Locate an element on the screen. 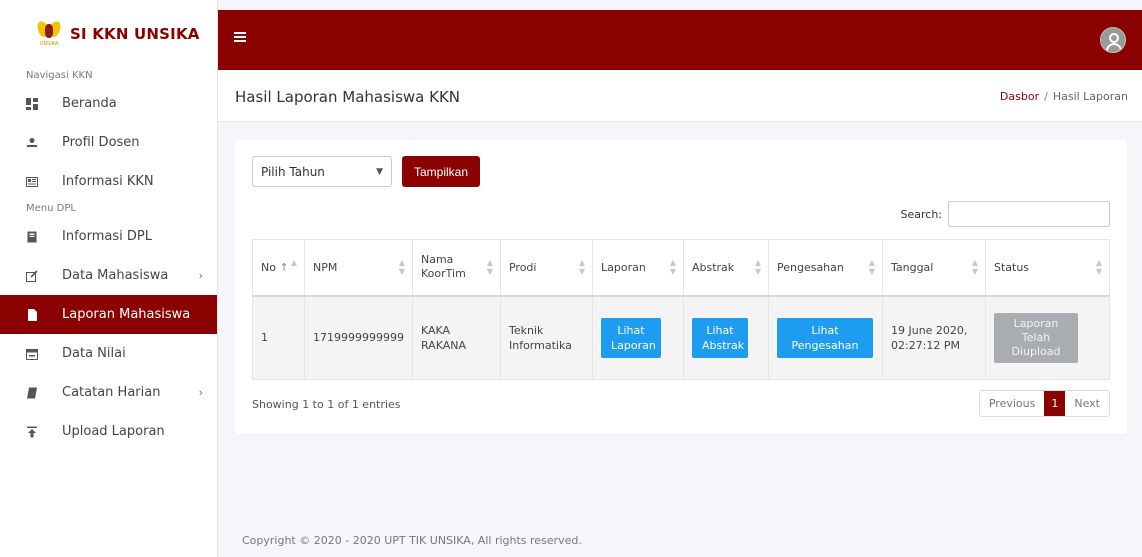 This screenshot has height=557, width=1142. pagination-page-1: 1 is located at coordinates (1055, 403).